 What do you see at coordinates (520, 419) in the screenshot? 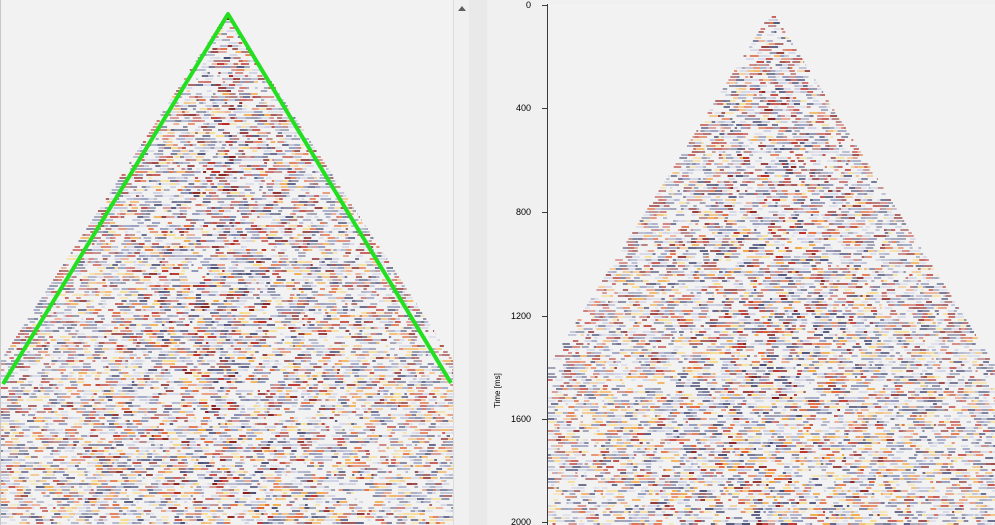
I see `tick-label-1600: 1600` at bounding box center [520, 419].